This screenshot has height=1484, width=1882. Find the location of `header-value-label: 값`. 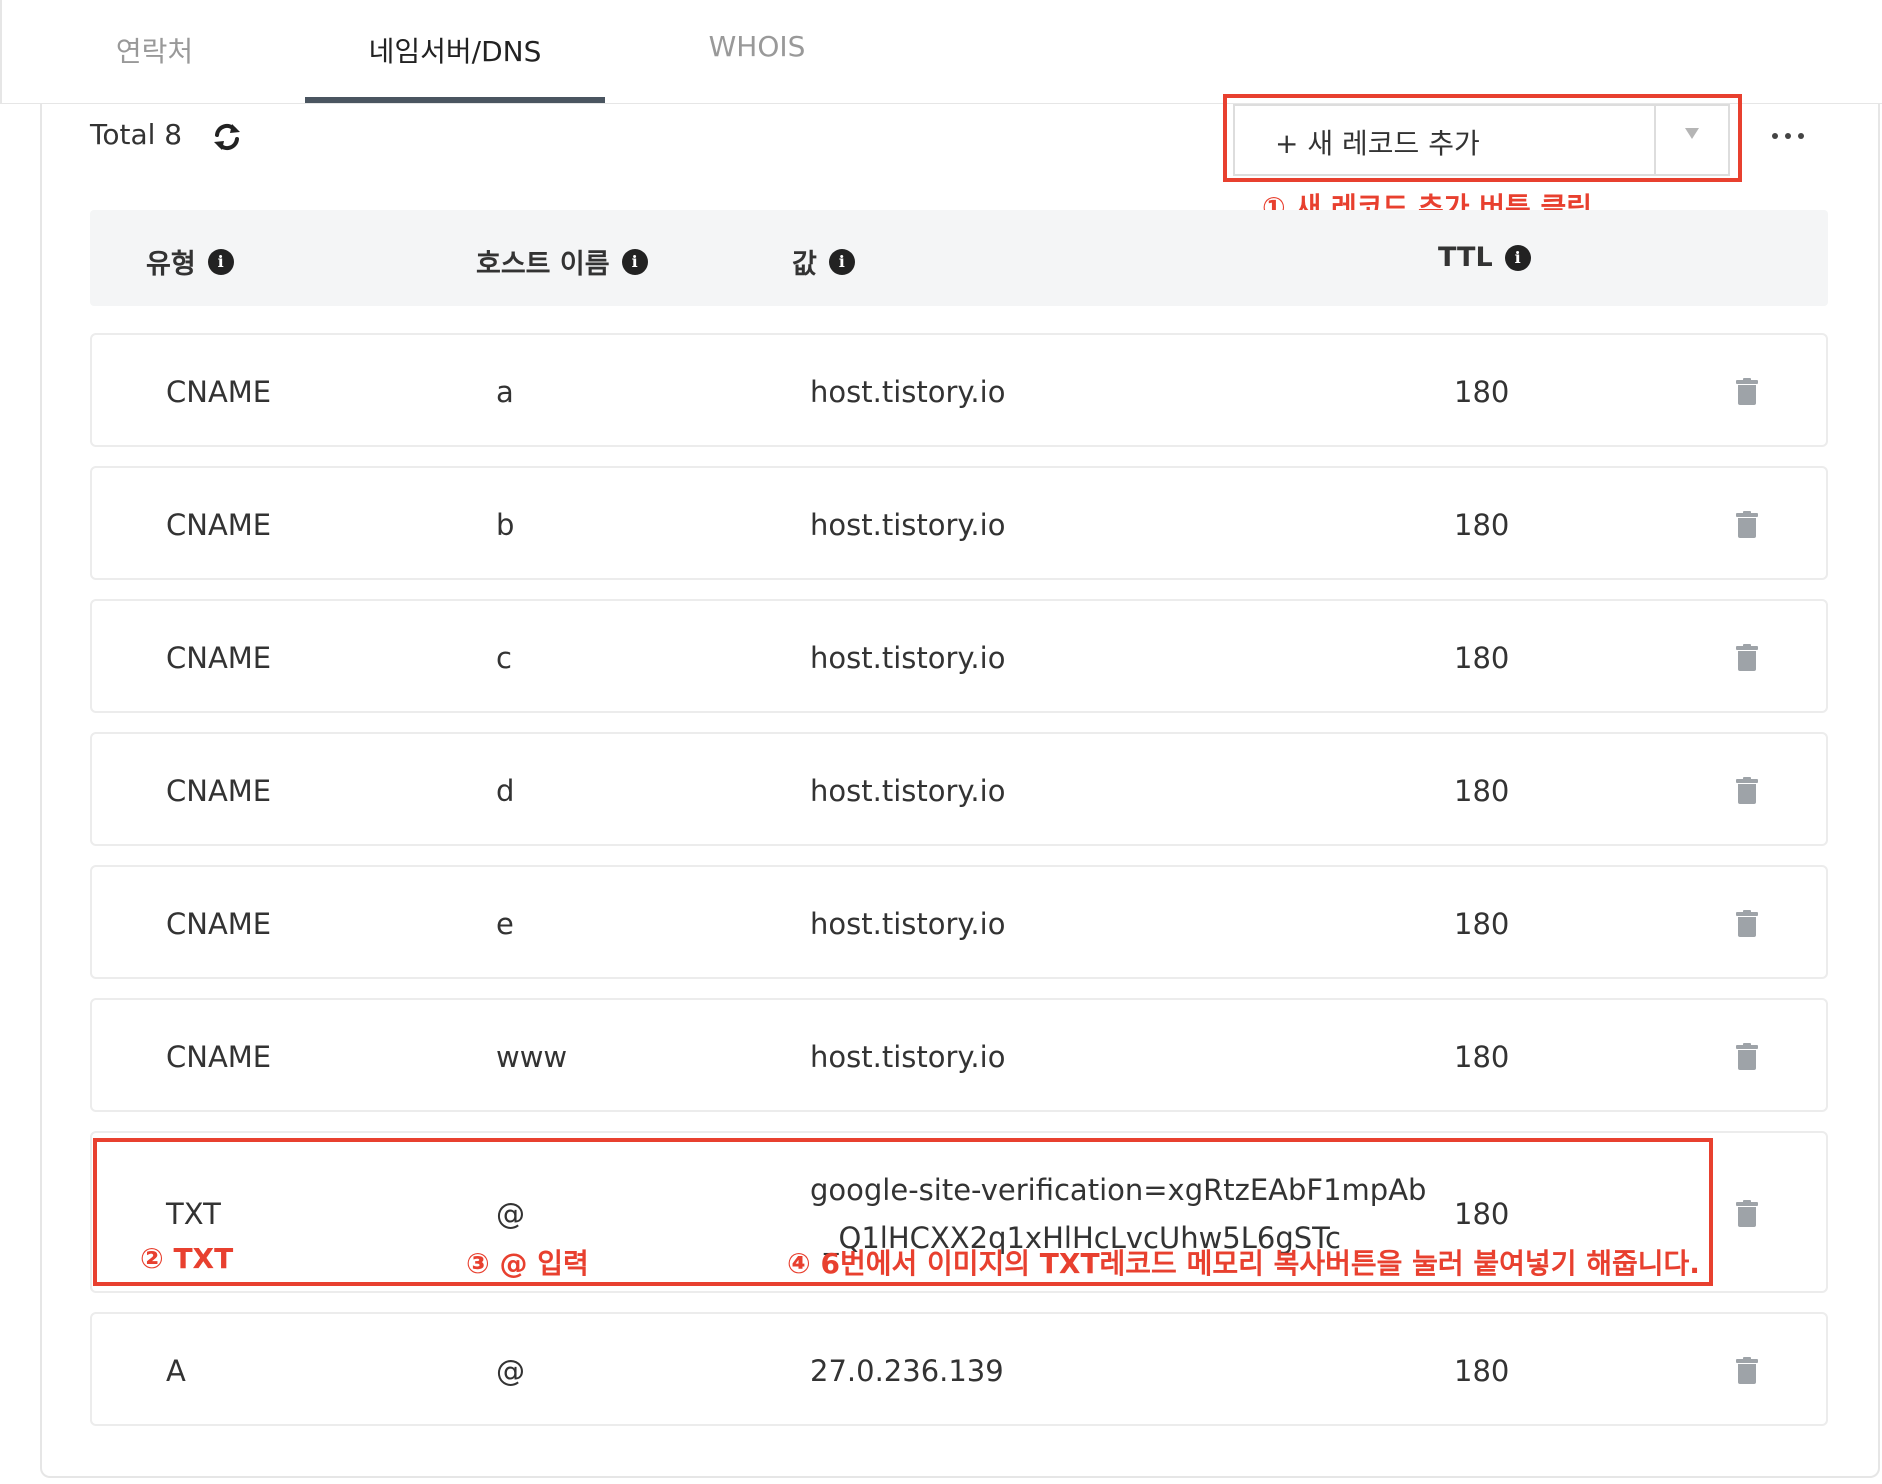

header-value-label: 값 is located at coordinates (804, 264).